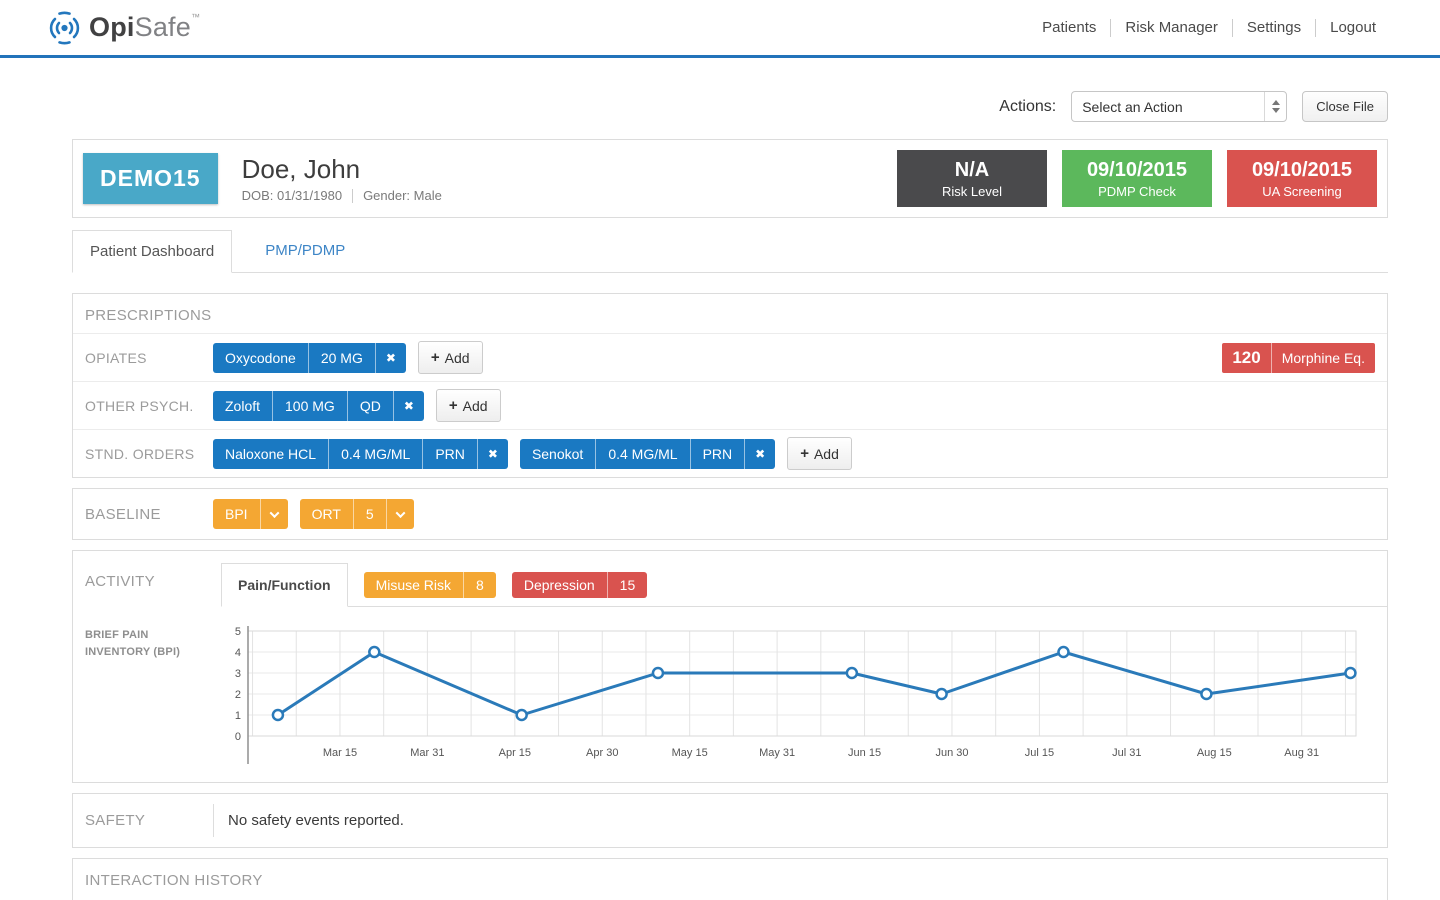 This screenshot has height=900, width=1440. What do you see at coordinates (195, 17) in the screenshot?
I see `brand-trademark: ™` at bounding box center [195, 17].